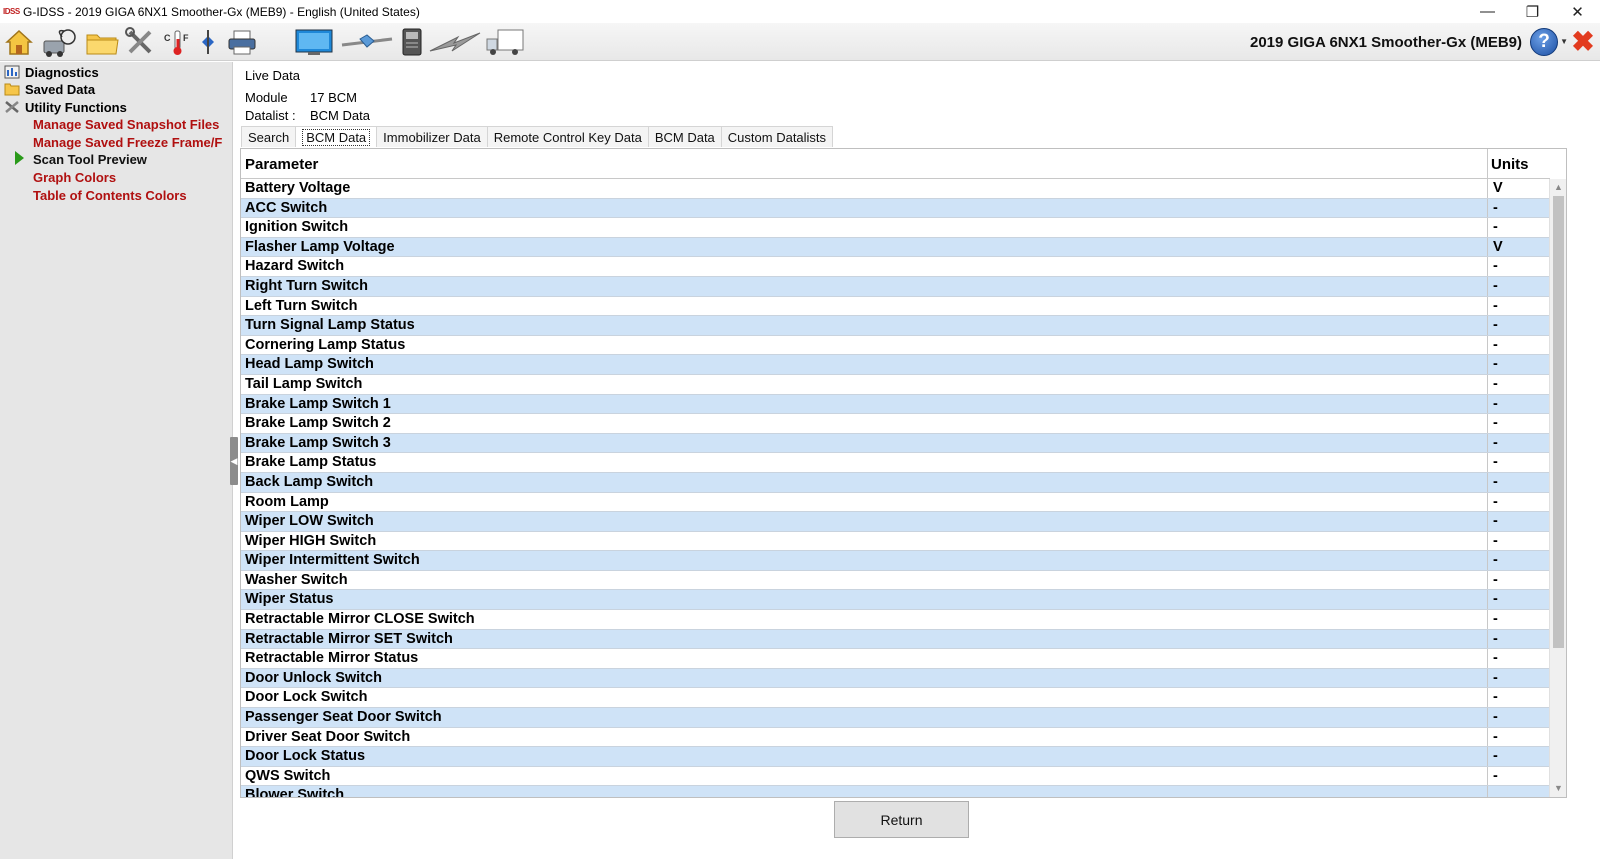 This screenshot has height=859, width=1600. I want to click on table-row: Hazard Switch -, so click(895, 267).